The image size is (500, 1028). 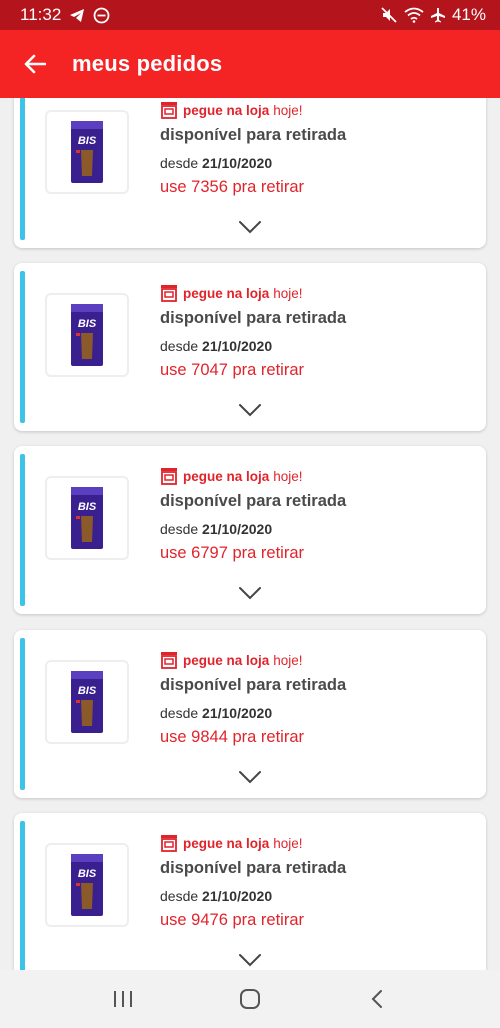 I want to click on recent-apps-button, so click(x=123, y=999).